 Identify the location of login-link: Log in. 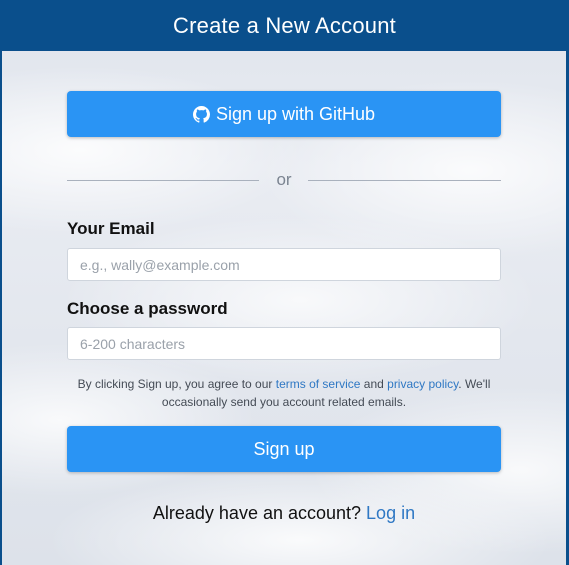
(390, 513).